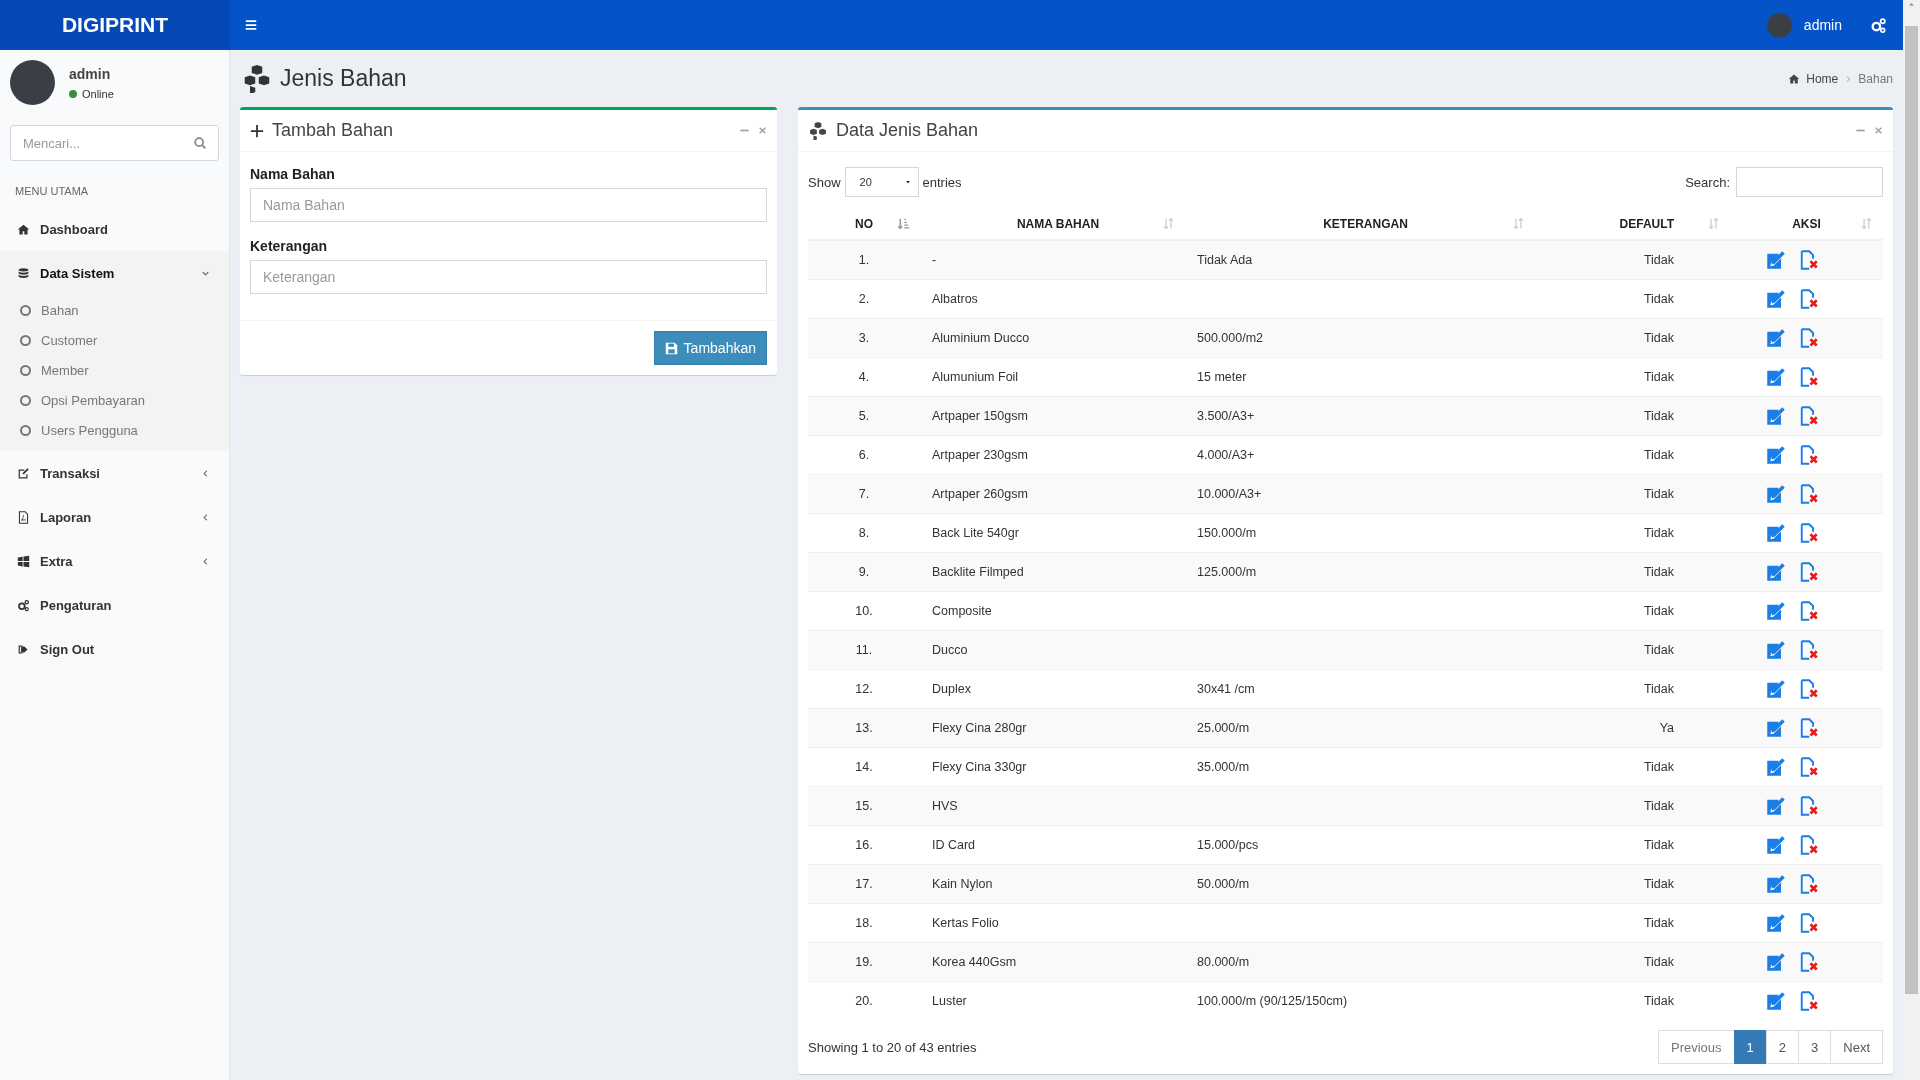 The image size is (1920, 1080). I want to click on table-cell: 7., so click(864, 493).